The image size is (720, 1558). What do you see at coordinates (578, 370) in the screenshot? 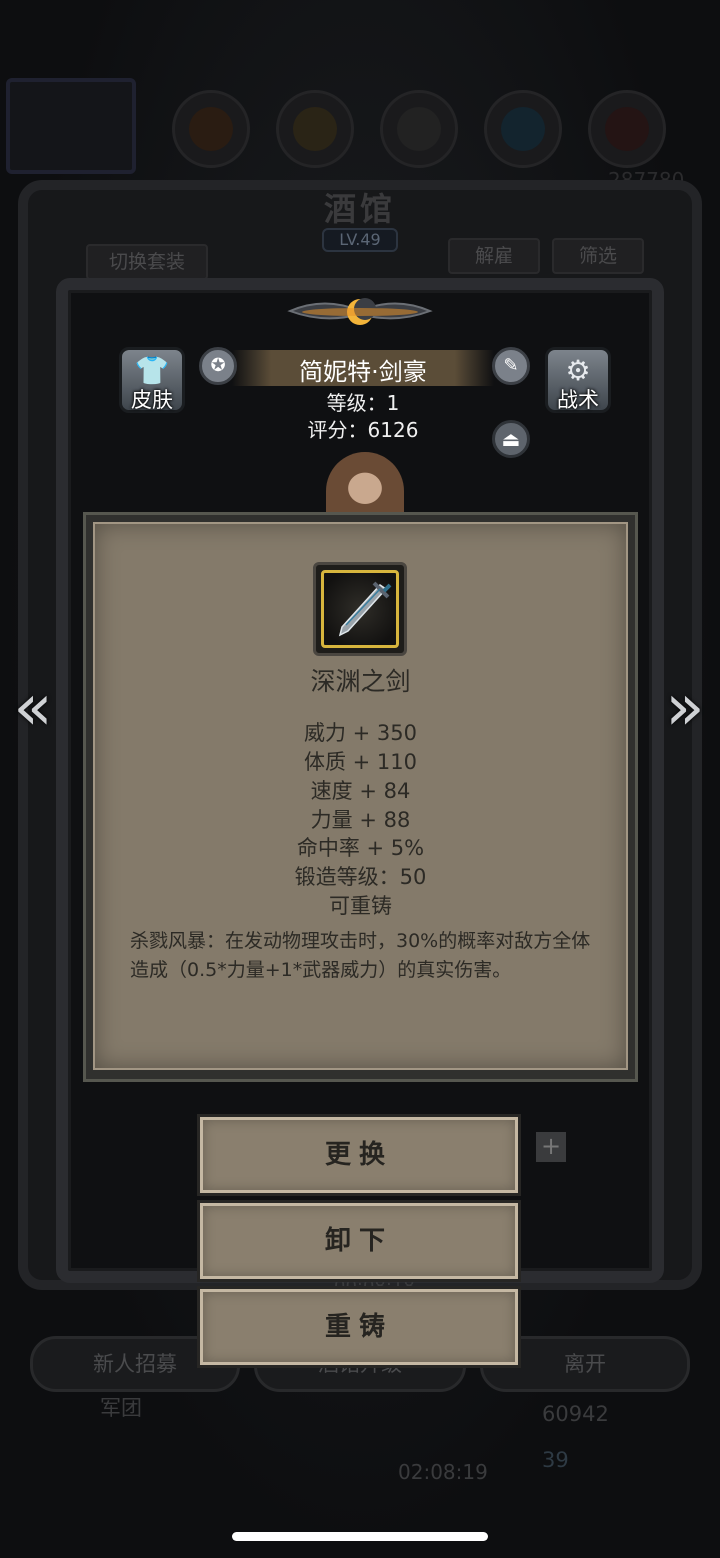
I see `gear-icon: ⚙` at bounding box center [578, 370].